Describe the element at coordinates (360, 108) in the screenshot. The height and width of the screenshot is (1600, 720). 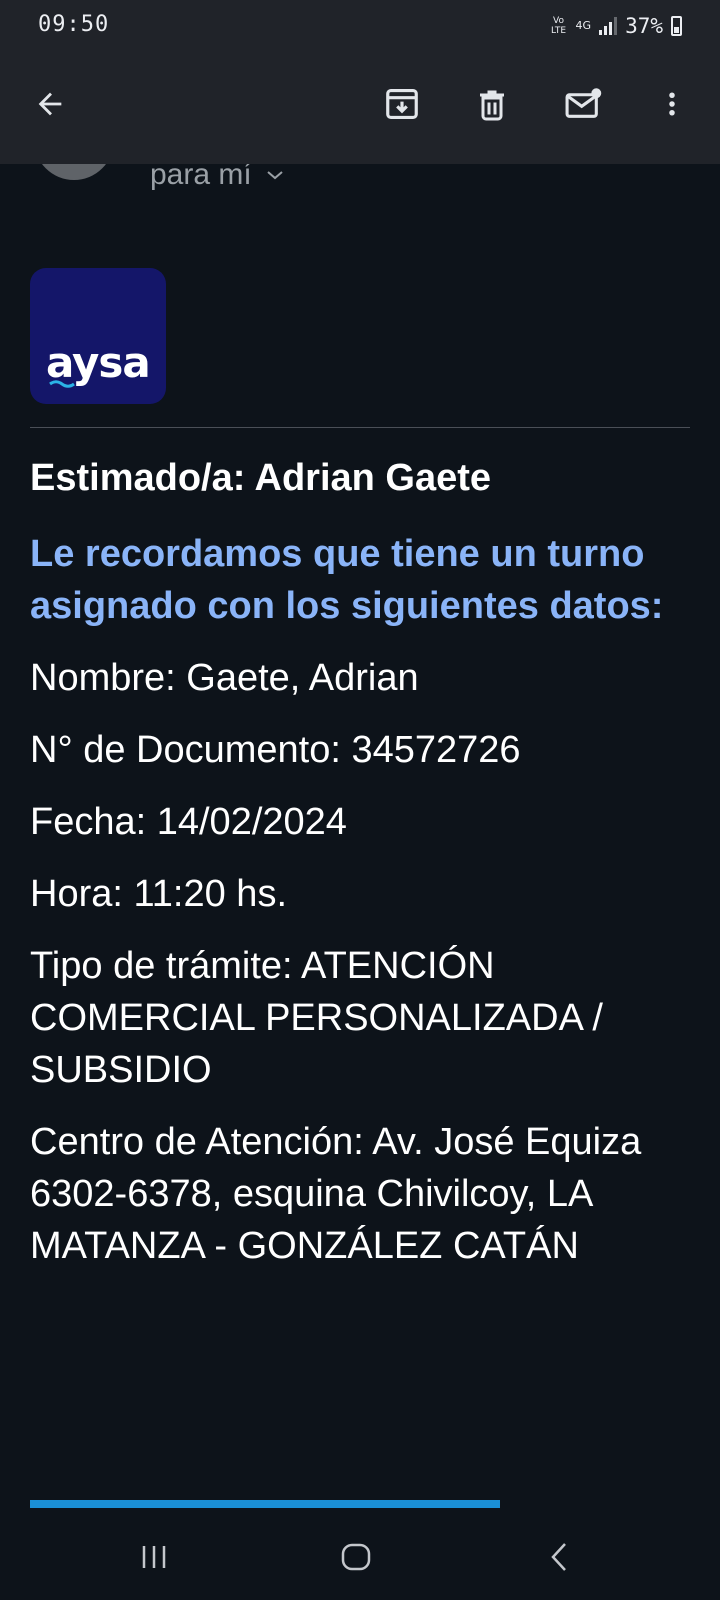
I see `email-toolbar` at that location.